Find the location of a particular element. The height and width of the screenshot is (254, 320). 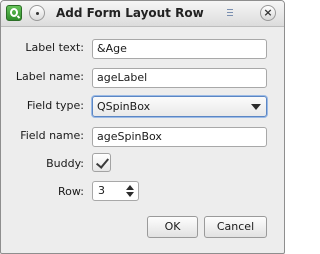

row-value: 3 is located at coordinates (101, 190).